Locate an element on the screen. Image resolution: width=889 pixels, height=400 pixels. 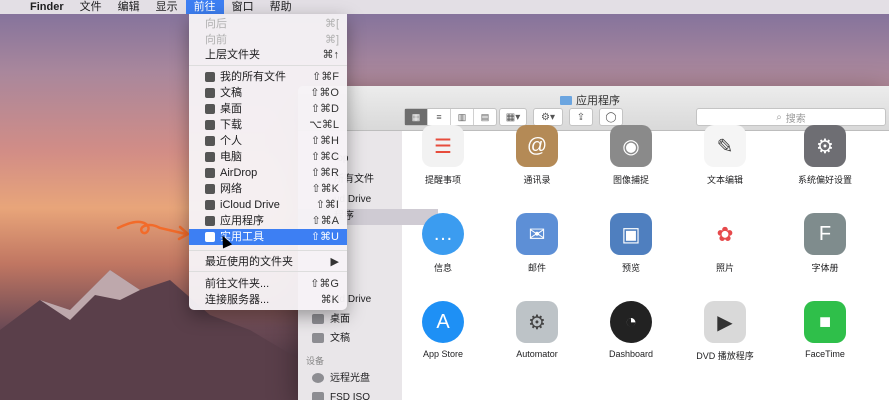
app-icon: ⚙ is located at coordinates (537, 322).